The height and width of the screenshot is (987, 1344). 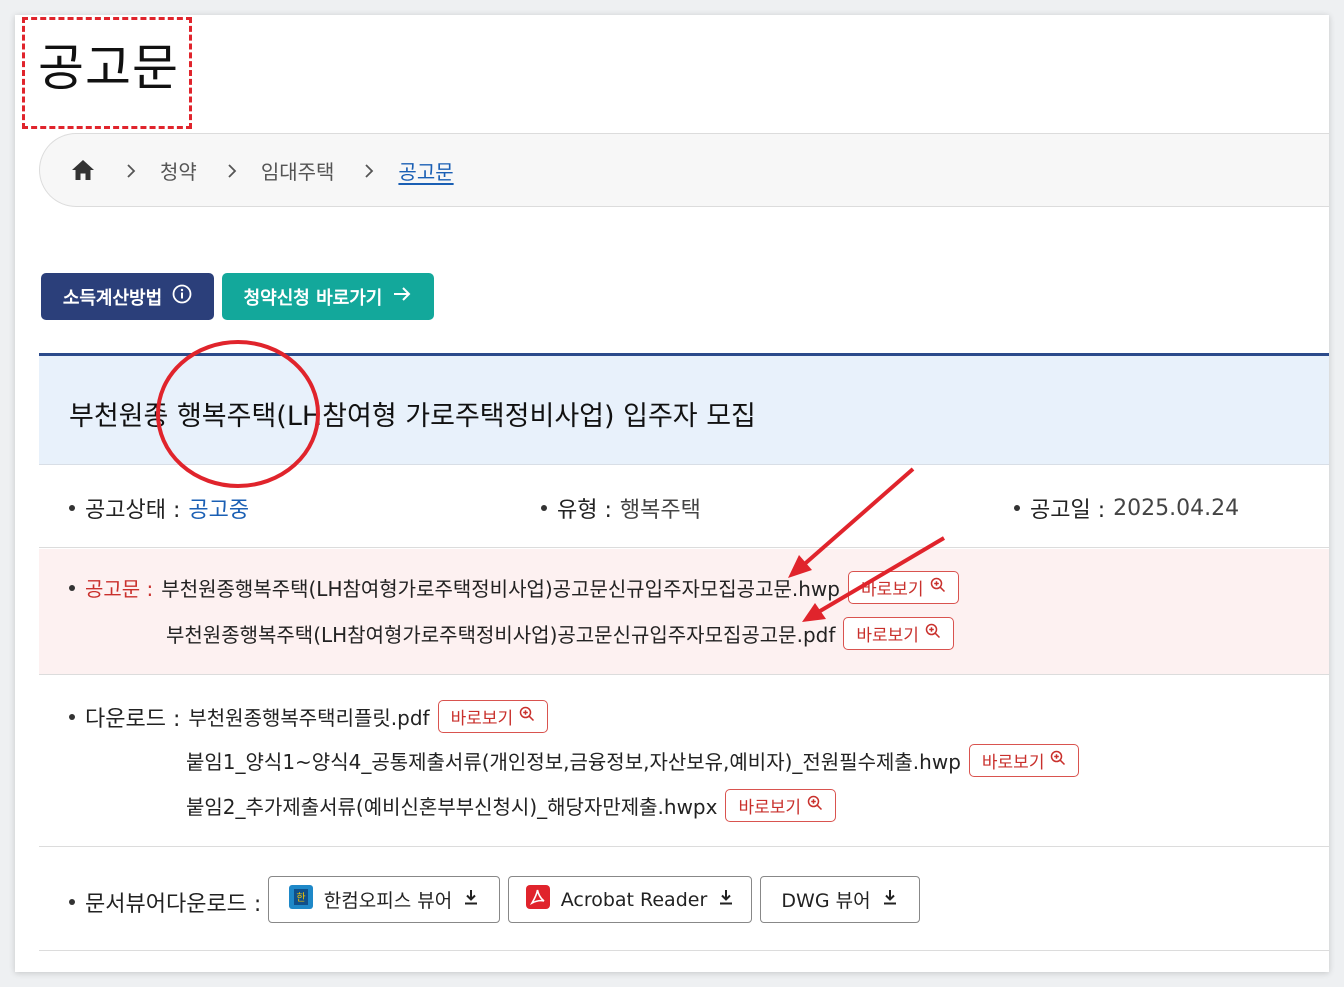 What do you see at coordinates (182, 296) in the screenshot?
I see `info-icon` at bounding box center [182, 296].